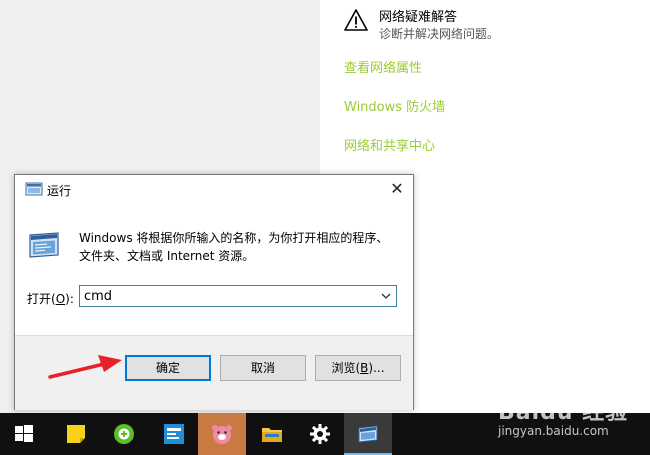  I want to click on start-button, so click(24, 434).